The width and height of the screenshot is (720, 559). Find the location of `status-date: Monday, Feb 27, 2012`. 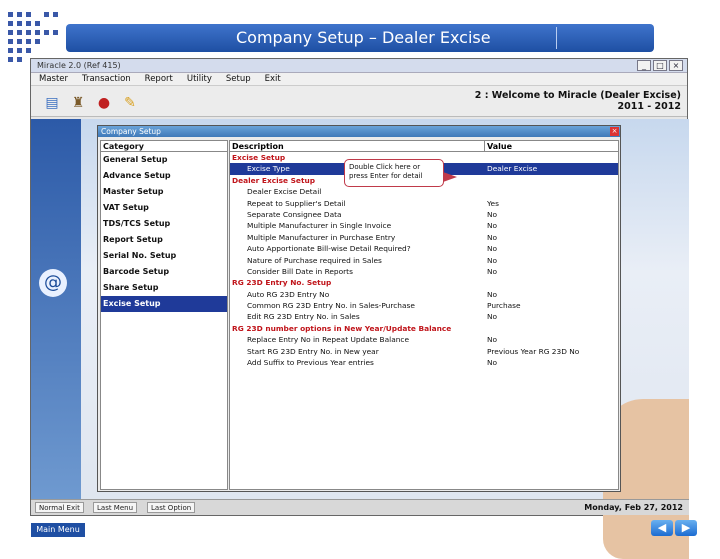

status-date: Monday, Feb 27, 2012 is located at coordinates (633, 507).